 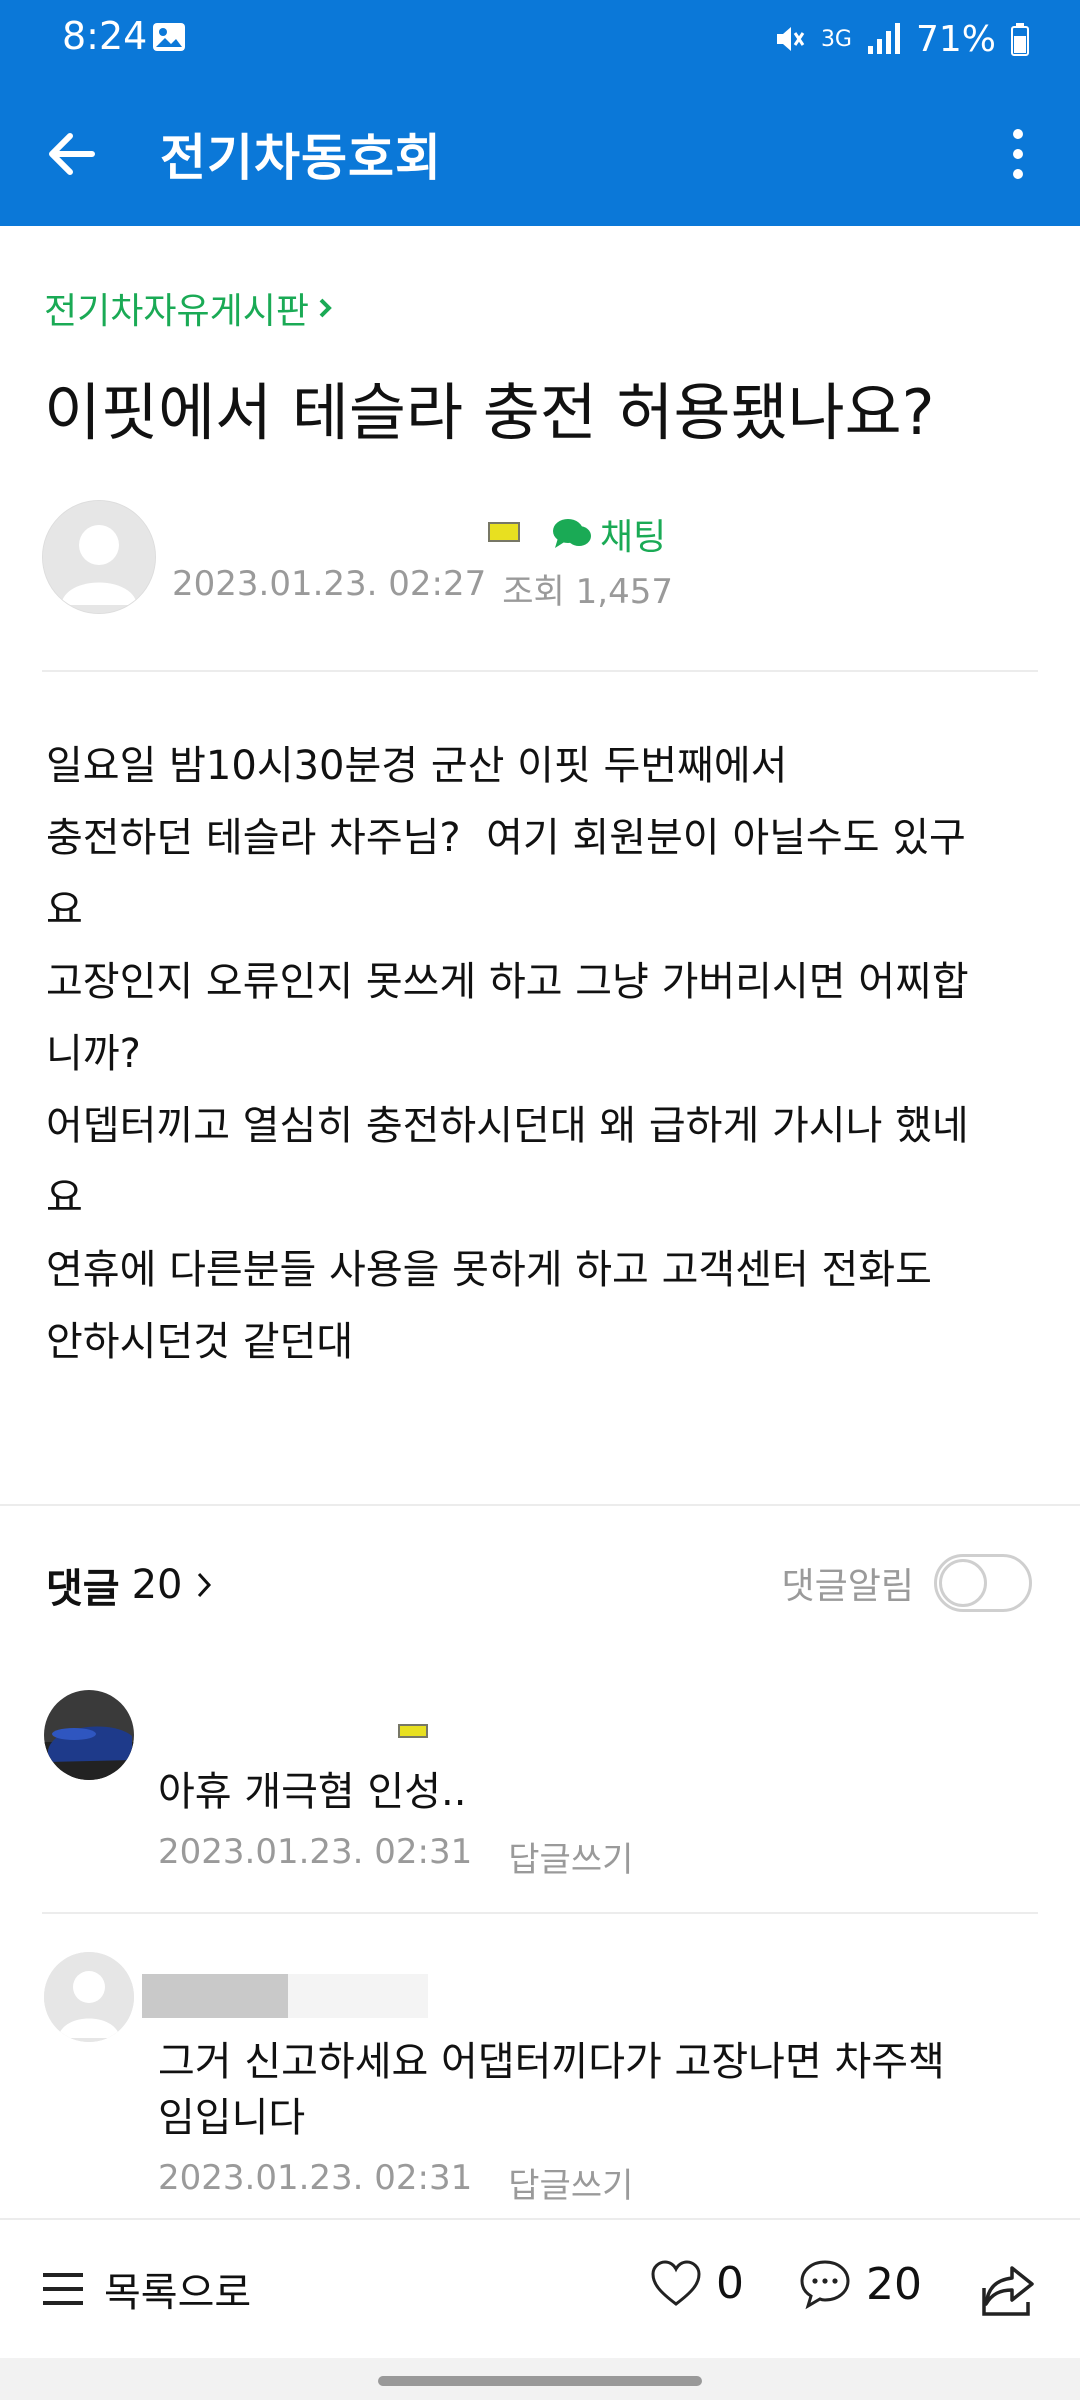 I want to click on body-line: 충전하던 테슬라 차주님? 여기 회원분이 아닐수도 있구, so click(x=506, y=838).